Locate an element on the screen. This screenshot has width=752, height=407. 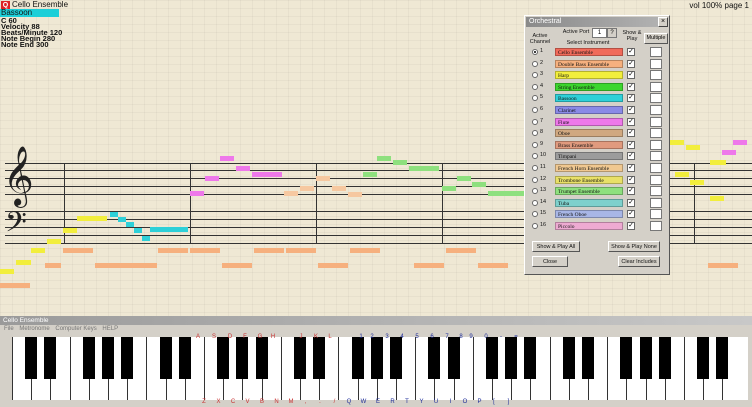
instrument-select-button: French Horn Ensemble is located at coordinates (589, 168).